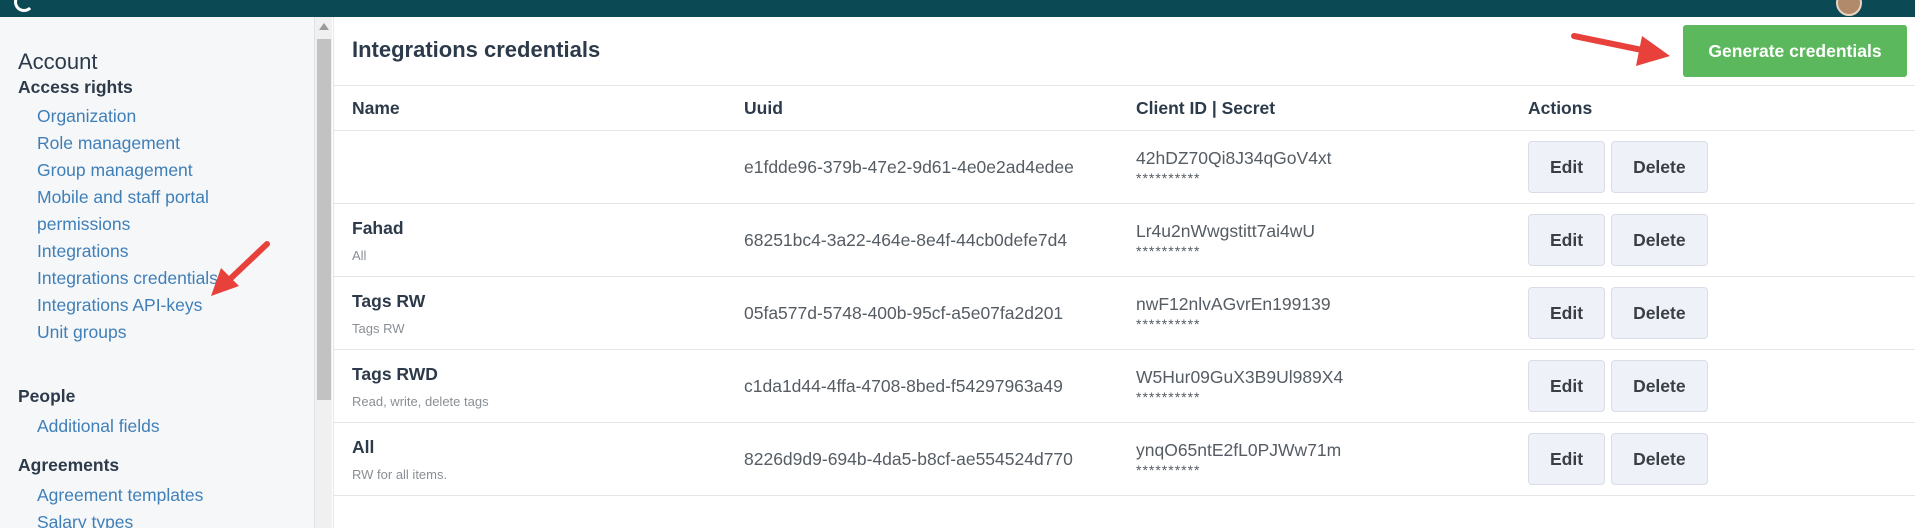  I want to click on top-bar, so click(957, 8).